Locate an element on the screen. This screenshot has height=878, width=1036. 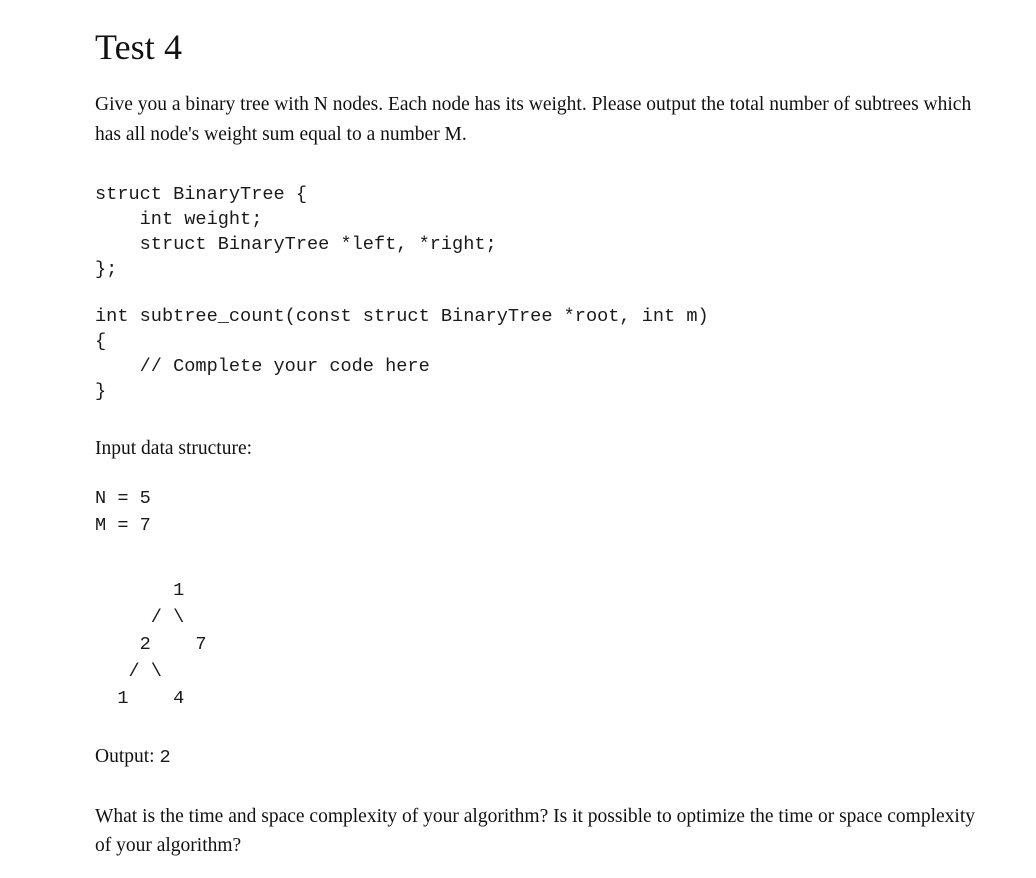
input-m-value: M = 7 is located at coordinates (123, 525).